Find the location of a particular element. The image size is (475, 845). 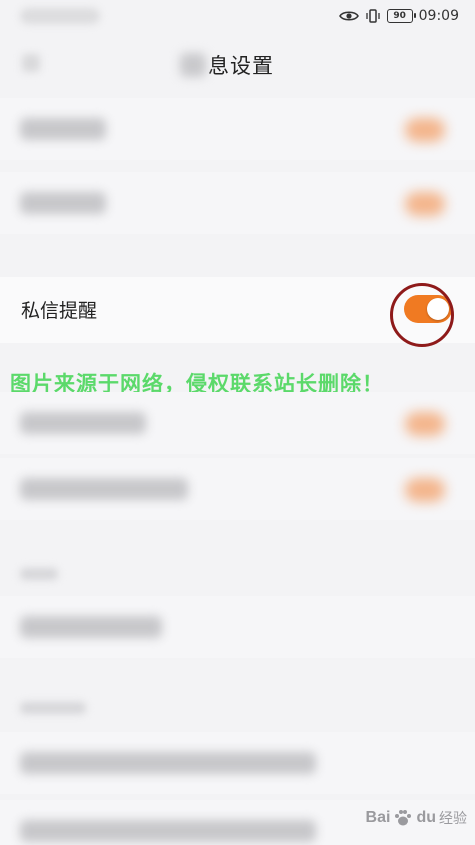

status-icons: 90 09:09 is located at coordinates (398, 16).